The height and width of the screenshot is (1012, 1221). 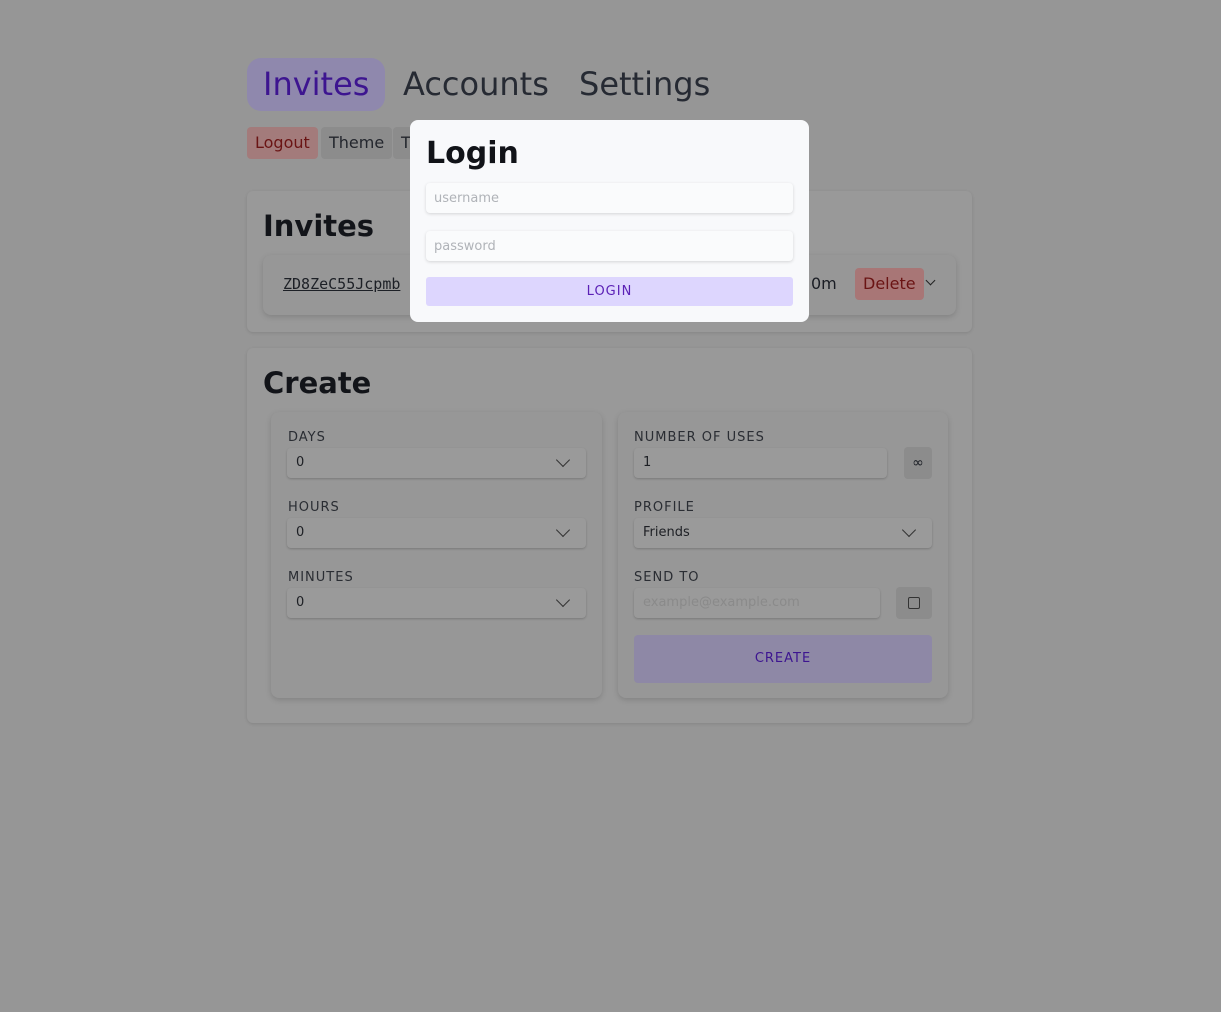 I want to click on delete-button: Delete, so click(x=889, y=284).